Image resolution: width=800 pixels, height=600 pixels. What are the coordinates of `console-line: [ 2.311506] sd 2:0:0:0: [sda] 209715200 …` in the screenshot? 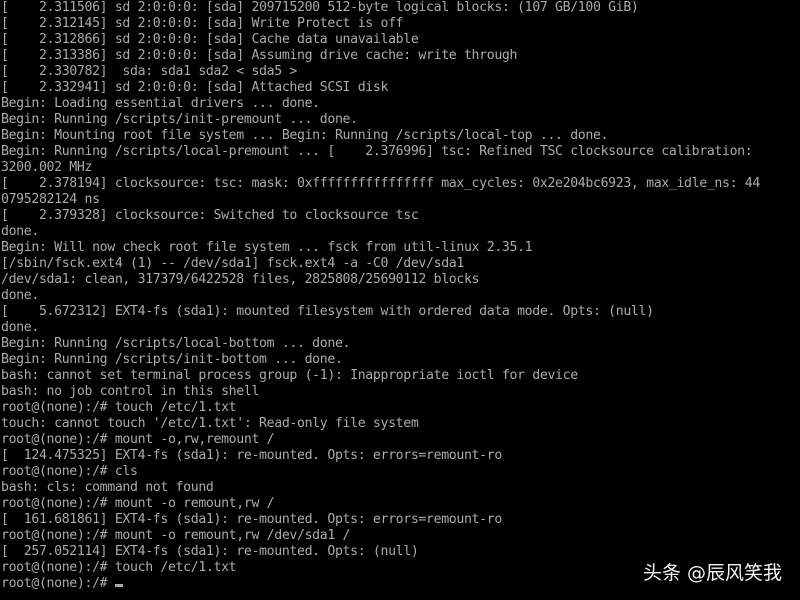 It's located at (320, 7).